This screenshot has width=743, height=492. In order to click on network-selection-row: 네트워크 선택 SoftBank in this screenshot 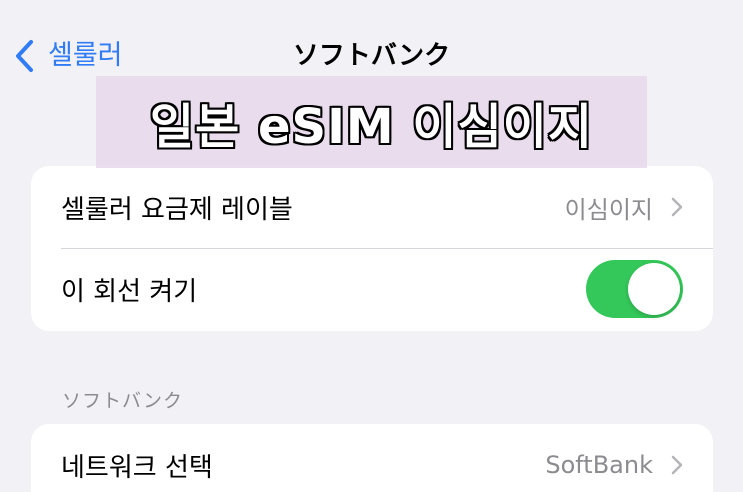, I will do `click(372, 458)`.